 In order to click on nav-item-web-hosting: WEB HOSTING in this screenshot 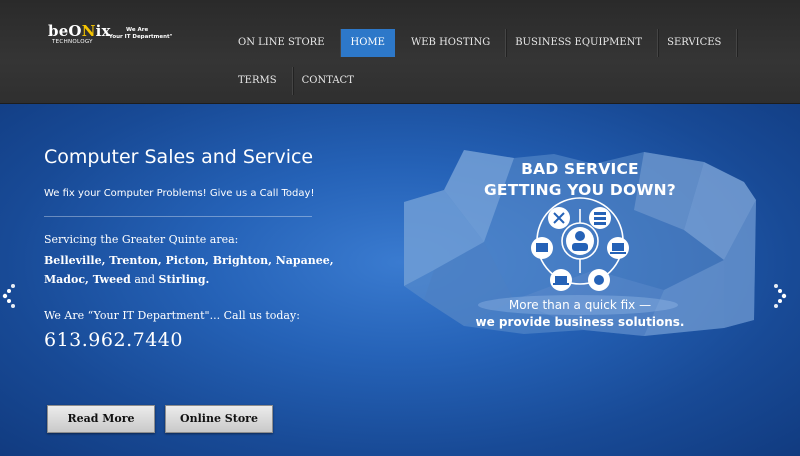, I will do `click(454, 43)`.